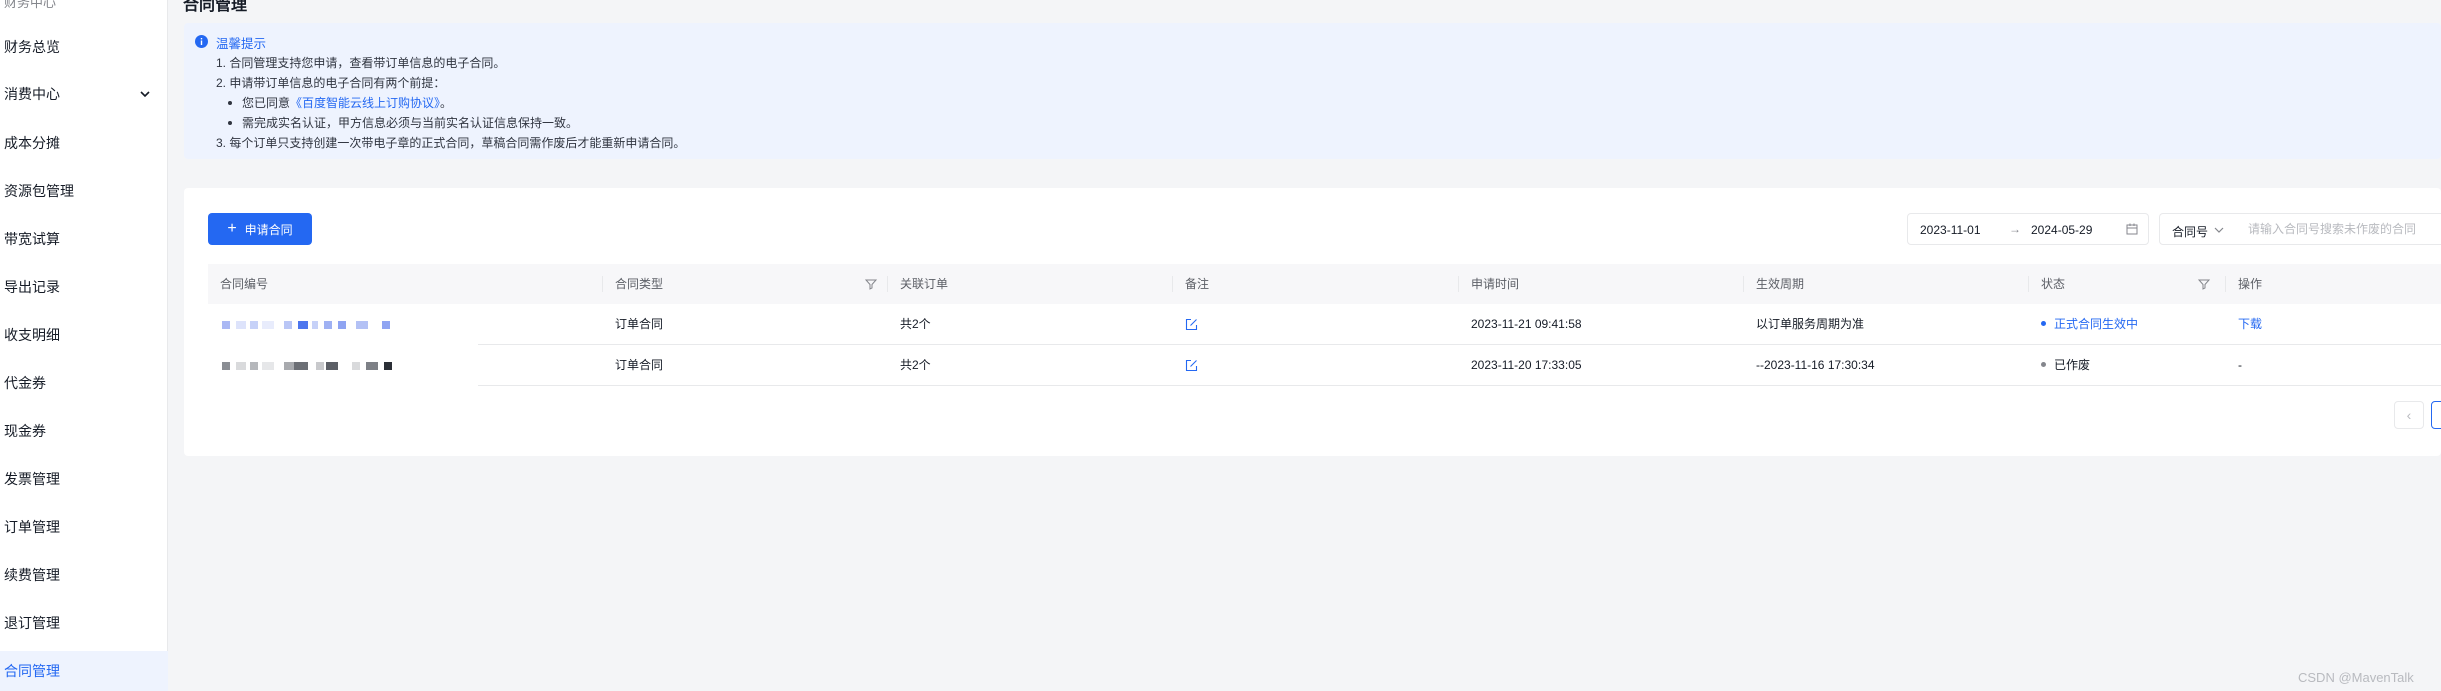 The image size is (2441, 691). I want to click on cell-effective-period: 以订单服务周期为准, so click(1810, 324).